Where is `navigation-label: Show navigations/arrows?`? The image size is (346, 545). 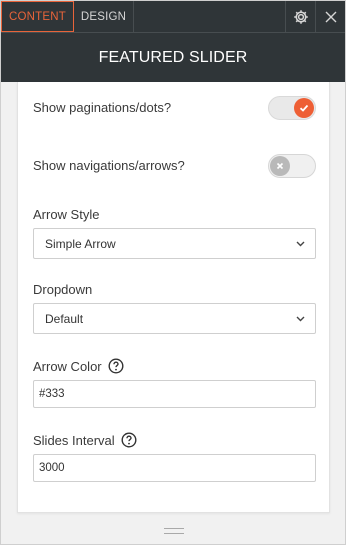 navigation-label: Show navigations/arrows? is located at coordinates (109, 165).